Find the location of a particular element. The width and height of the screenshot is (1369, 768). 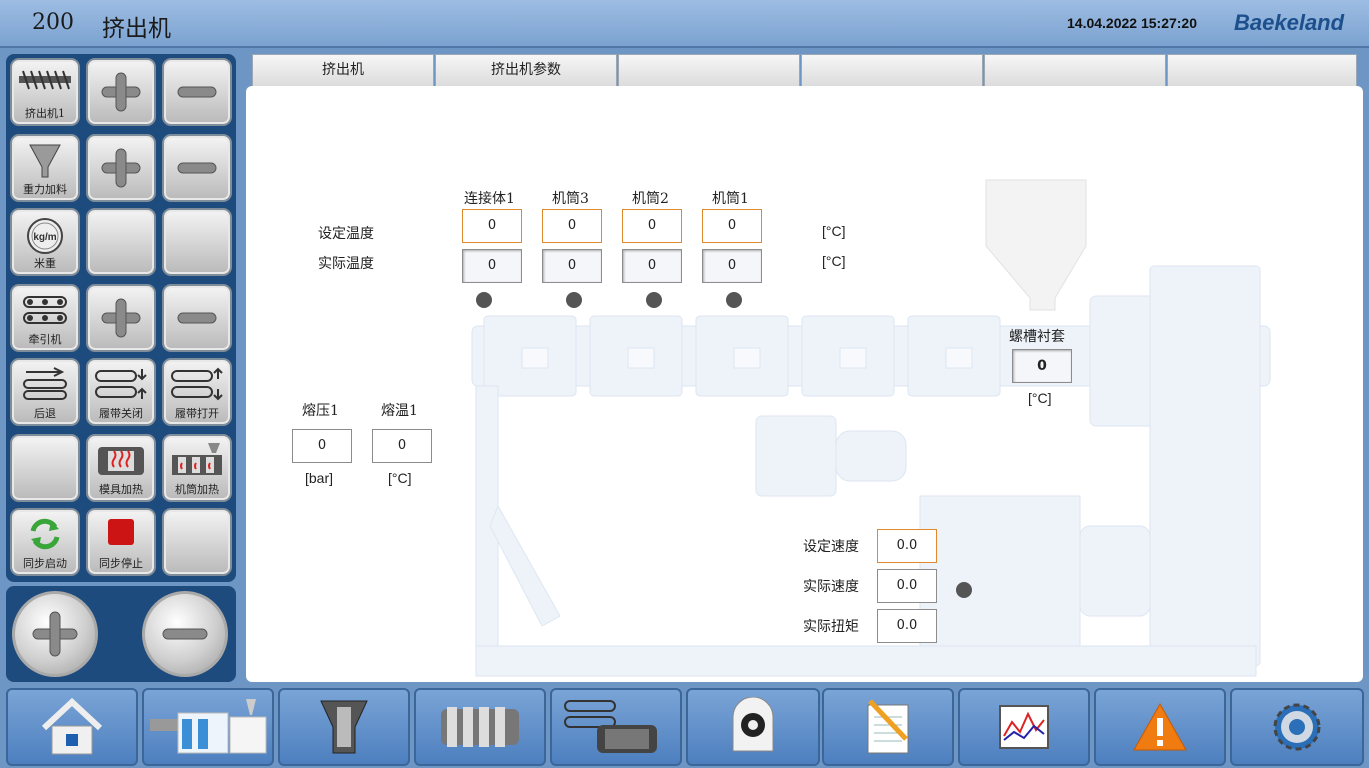

zone-header-barrel1: 机筒1 is located at coordinates (730, 199).